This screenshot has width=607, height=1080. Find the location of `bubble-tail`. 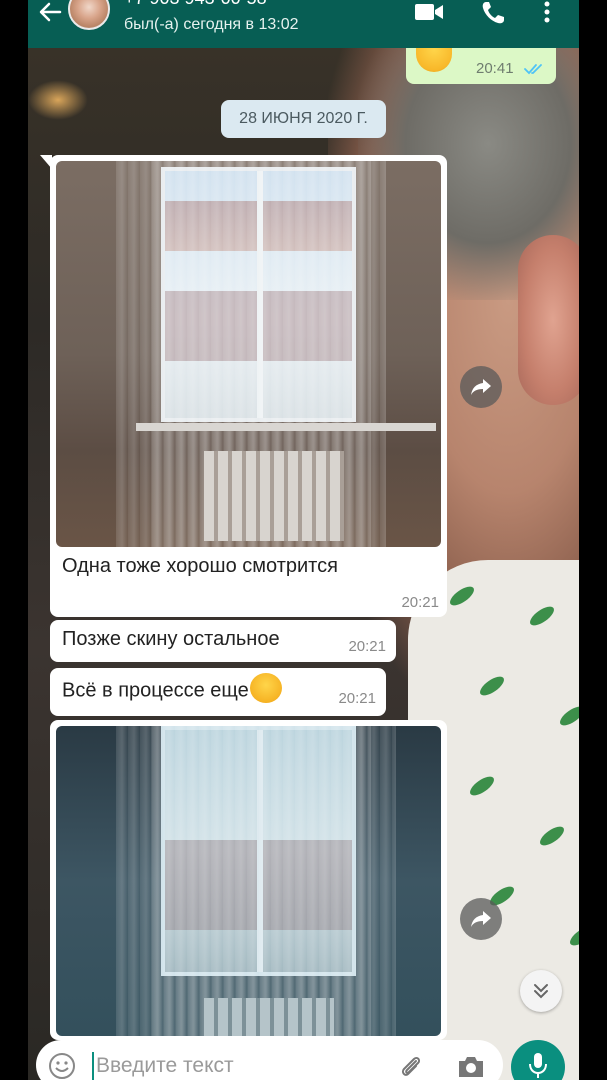

bubble-tail is located at coordinates (46, 162).